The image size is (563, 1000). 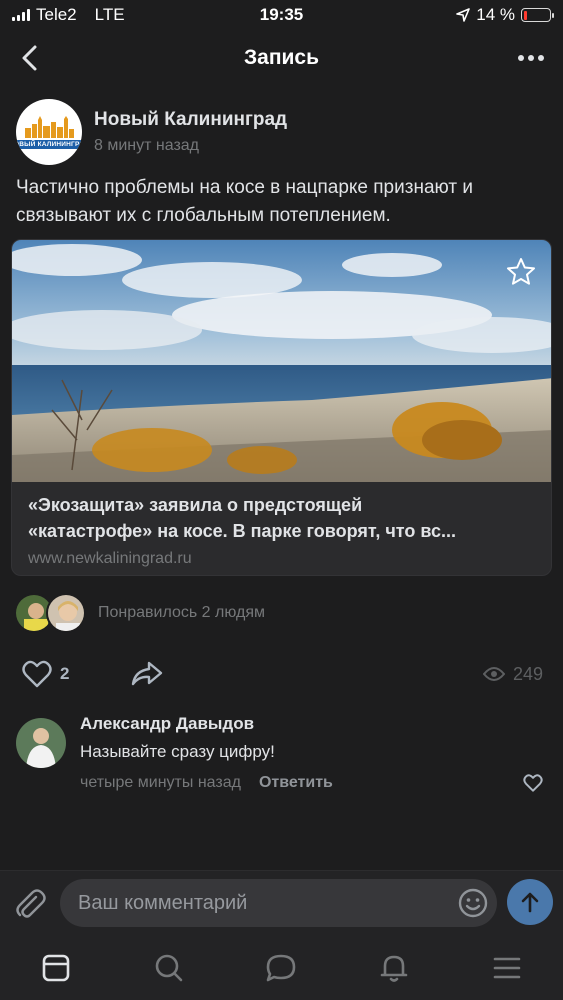 I want to click on arrow-up-icon, so click(x=530, y=902).